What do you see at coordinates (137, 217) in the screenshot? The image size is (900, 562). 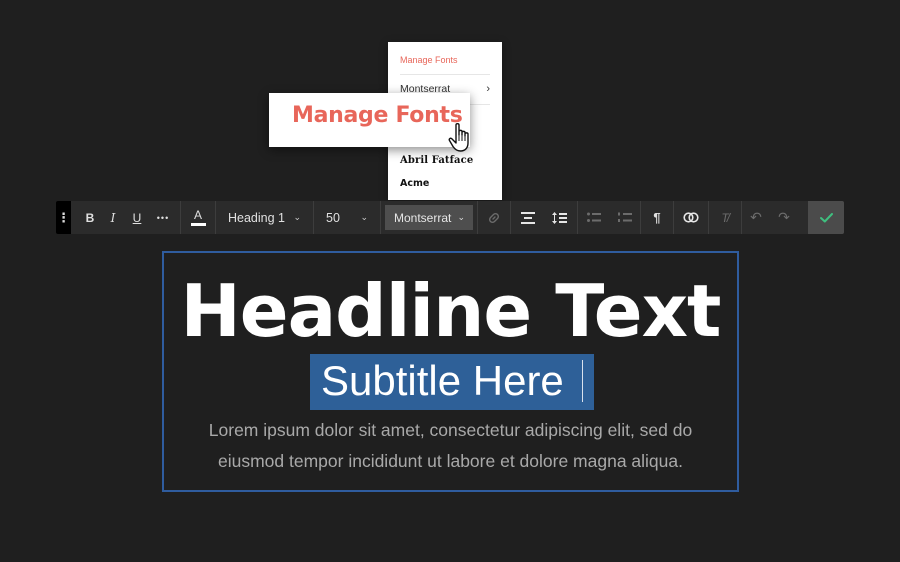 I see `underline-button: U` at bounding box center [137, 217].